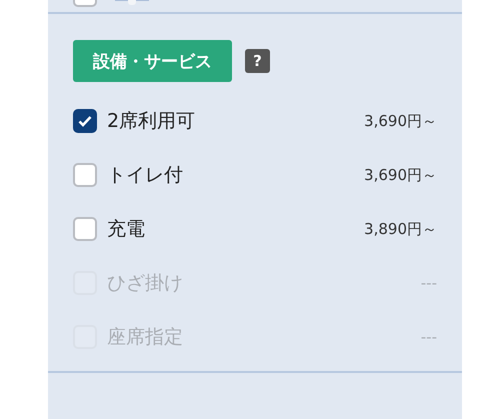 The image size is (500, 419). Describe the element at coordinates (257, 61) in the screenshot. I see `help-button: ?` at that location.